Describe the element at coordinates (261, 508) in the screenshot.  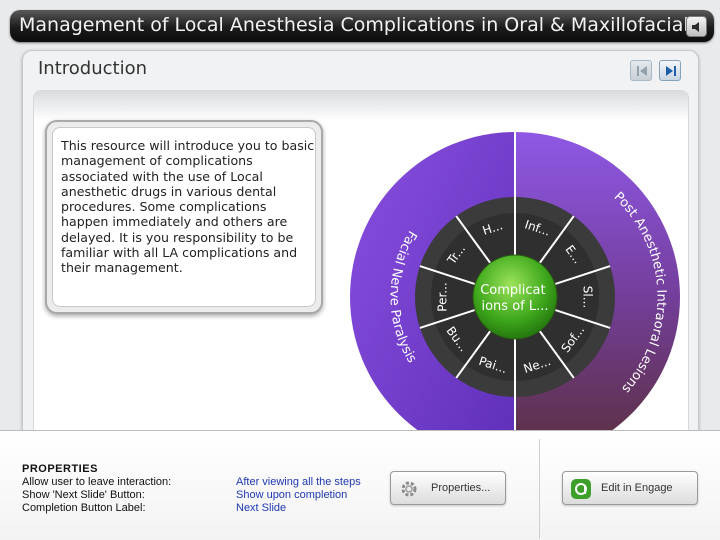
I see `prop-value-completion: Next Slide` at that location.